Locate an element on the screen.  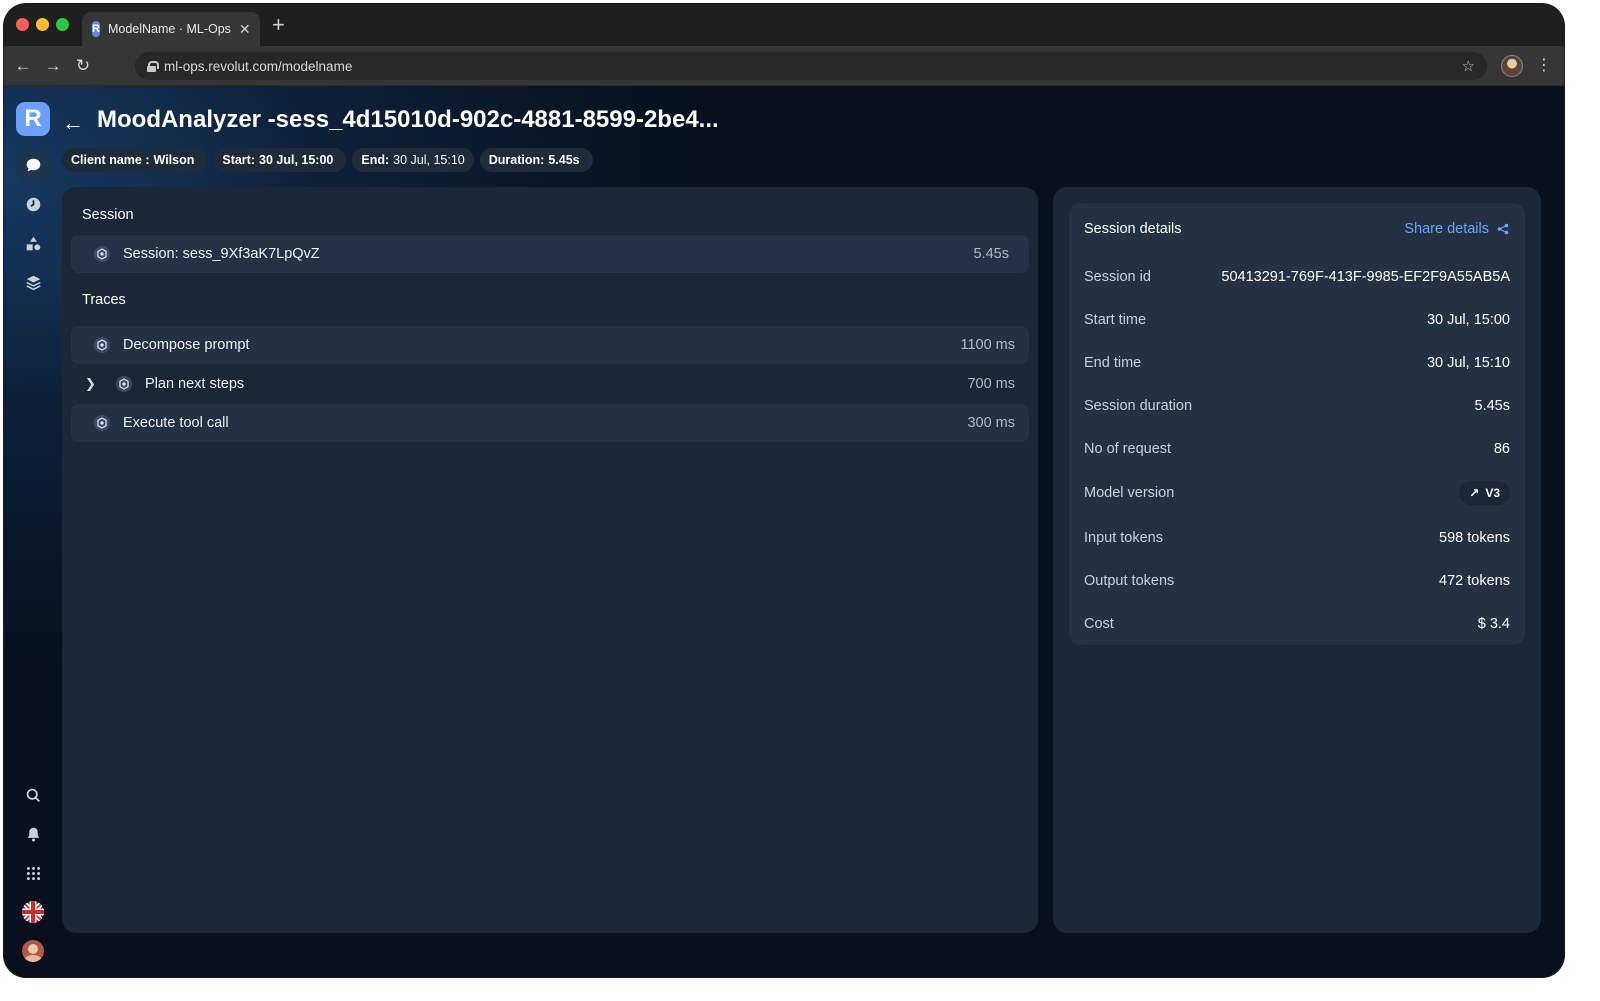
nav-rail: R is located at coordinates (33, 531).